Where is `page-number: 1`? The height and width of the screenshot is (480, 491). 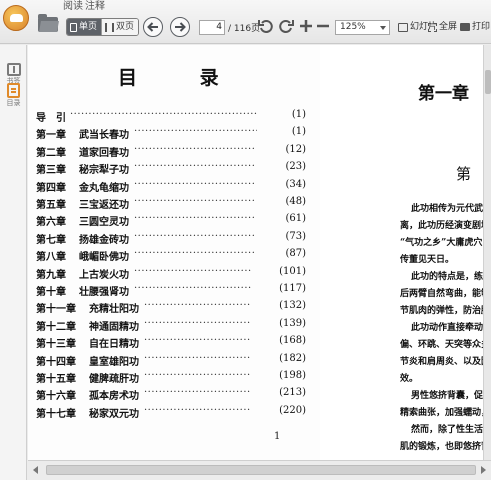 page-number: 1 is located at coordinates (277, 436).